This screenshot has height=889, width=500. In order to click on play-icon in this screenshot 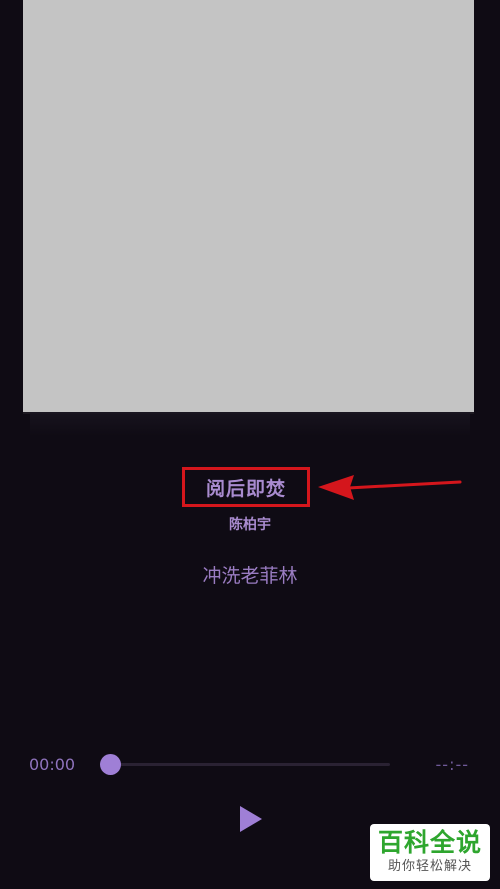, I will do `click(251, 819)`.